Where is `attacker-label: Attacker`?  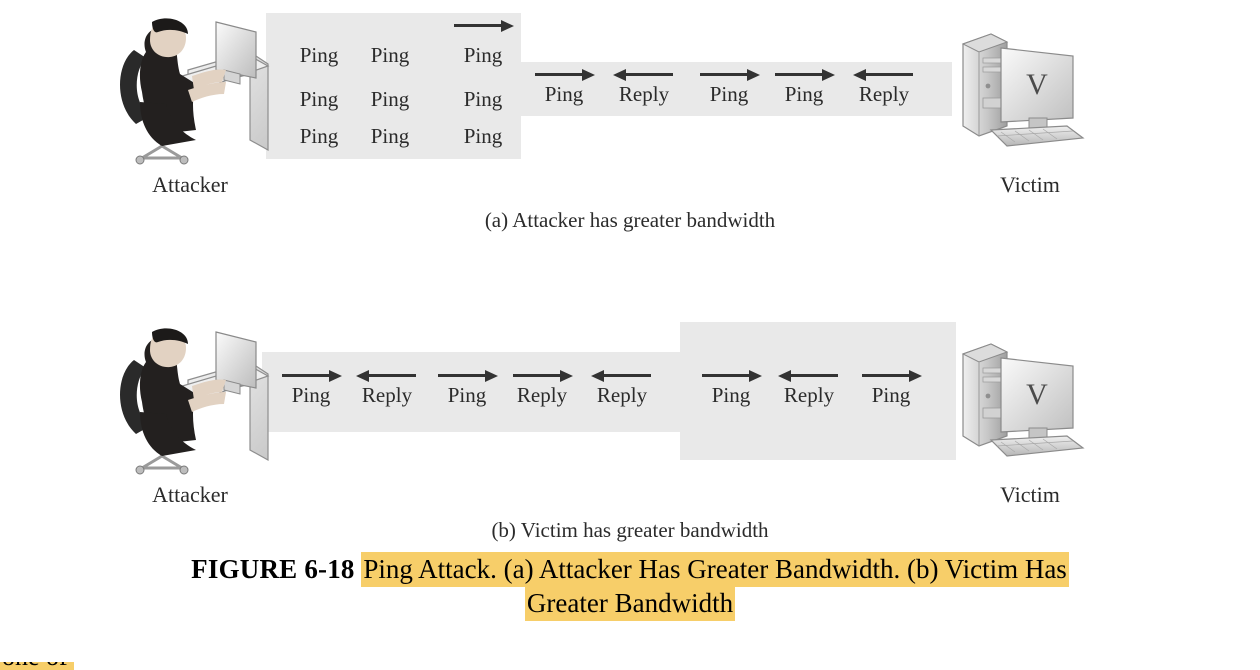 attacker-label: Attacker is located at coordinates (190, 184).